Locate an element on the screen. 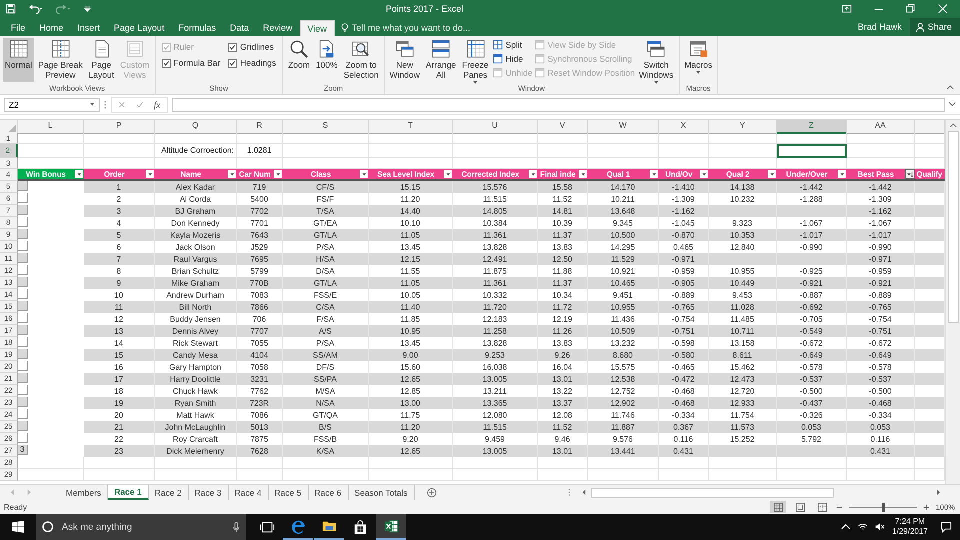  collapse-ribbon-icon is located at coordinates (950, 87).